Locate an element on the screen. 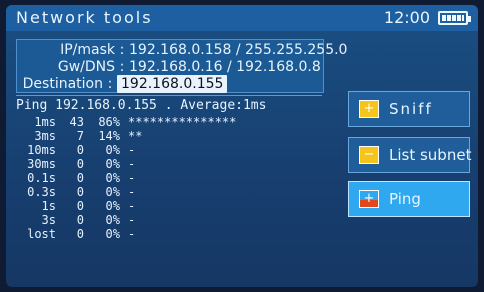  list-subnet-button: − List subnet is located at coordinates (410, 155).